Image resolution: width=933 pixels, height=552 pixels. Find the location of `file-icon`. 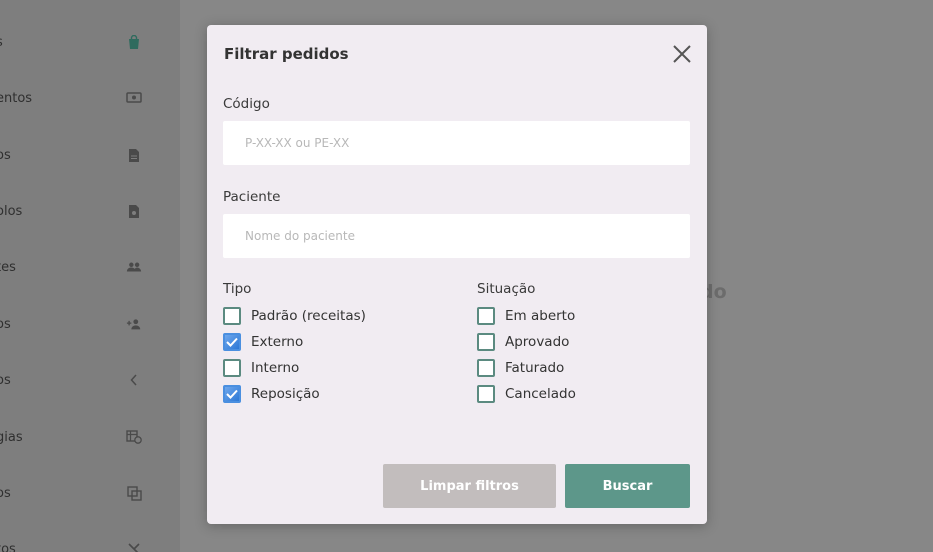

file-icon is located at coordinates (134, 211).